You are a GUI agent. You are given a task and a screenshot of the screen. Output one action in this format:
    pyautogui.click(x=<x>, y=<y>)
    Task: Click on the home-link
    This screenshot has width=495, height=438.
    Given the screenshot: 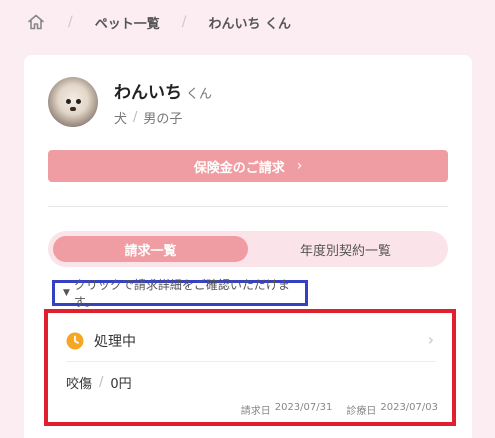 What is the action you would take?
    pyautogui.click(x=36, y=22)
    